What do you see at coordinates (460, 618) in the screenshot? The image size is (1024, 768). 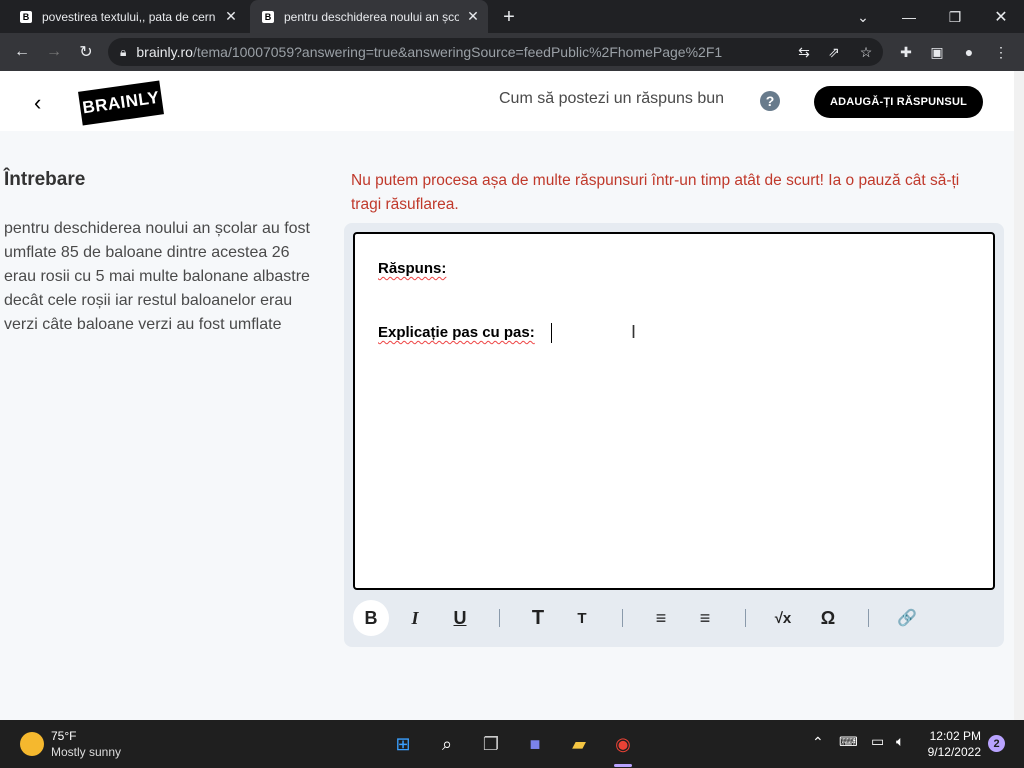 I see `underline-button: U` at bounding box center [460, 618].